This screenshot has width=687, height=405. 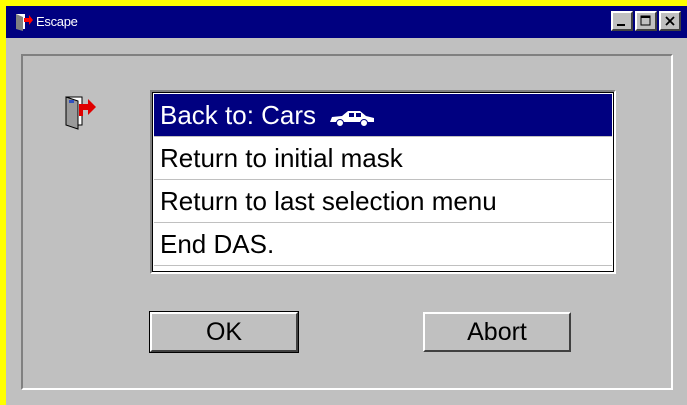 I want to click on list-item-label: Back to: Cars, so click(x=238, y=115).